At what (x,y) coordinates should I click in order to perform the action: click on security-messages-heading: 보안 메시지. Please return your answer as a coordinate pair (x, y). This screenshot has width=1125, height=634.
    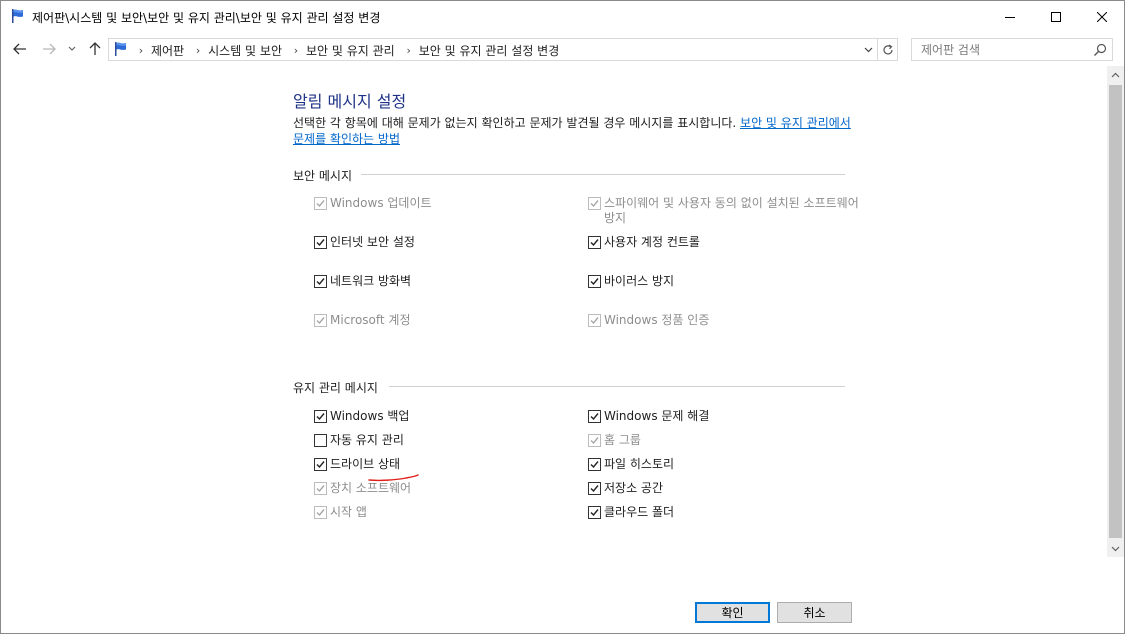
    Looking at the image, I should click on (323, 176).